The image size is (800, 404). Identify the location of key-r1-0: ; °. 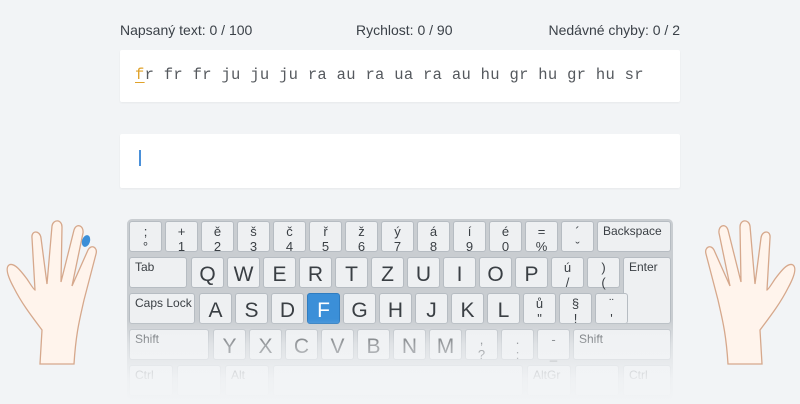
(145, 237).